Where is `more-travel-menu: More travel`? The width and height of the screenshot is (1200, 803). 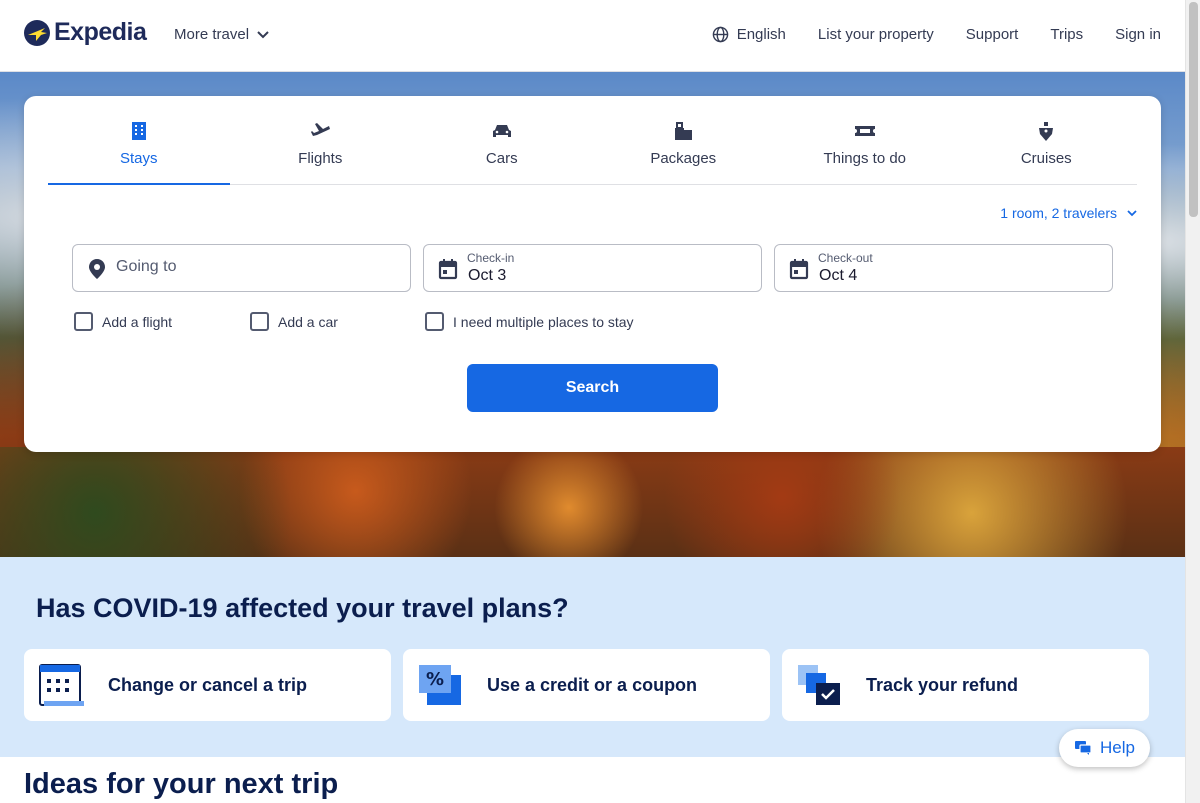 more-travel-menu: More travel is located at coordinates (221, 34).